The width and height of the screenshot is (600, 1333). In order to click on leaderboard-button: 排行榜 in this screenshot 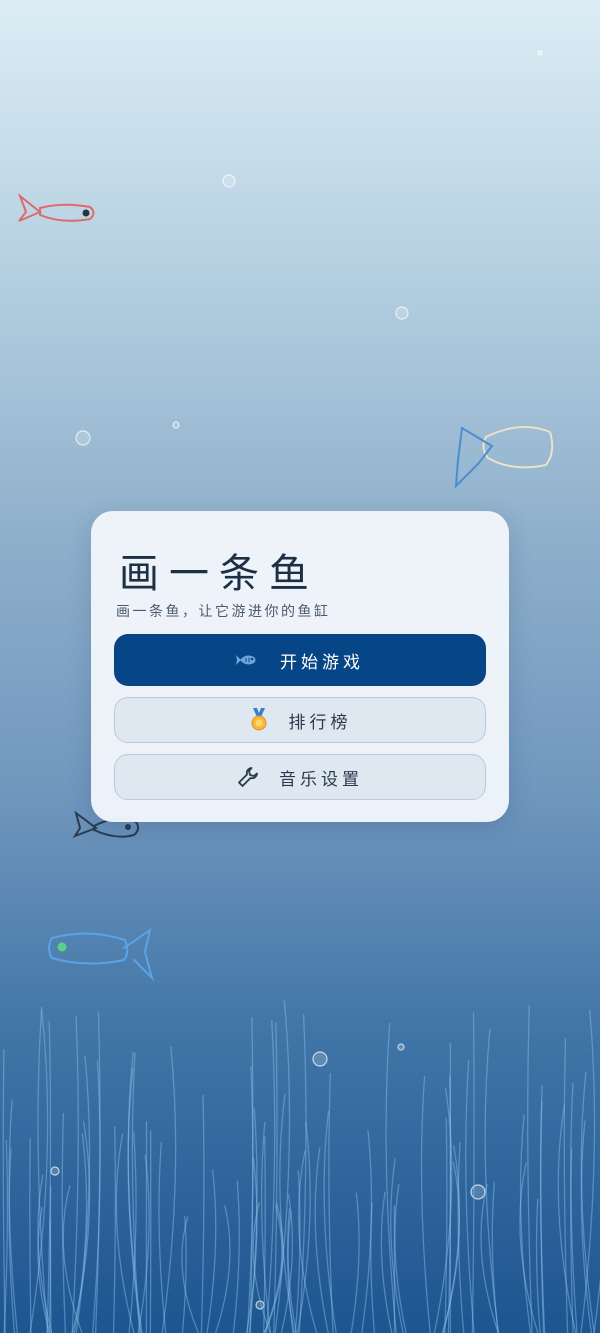, I will do `click(300, 720)`.